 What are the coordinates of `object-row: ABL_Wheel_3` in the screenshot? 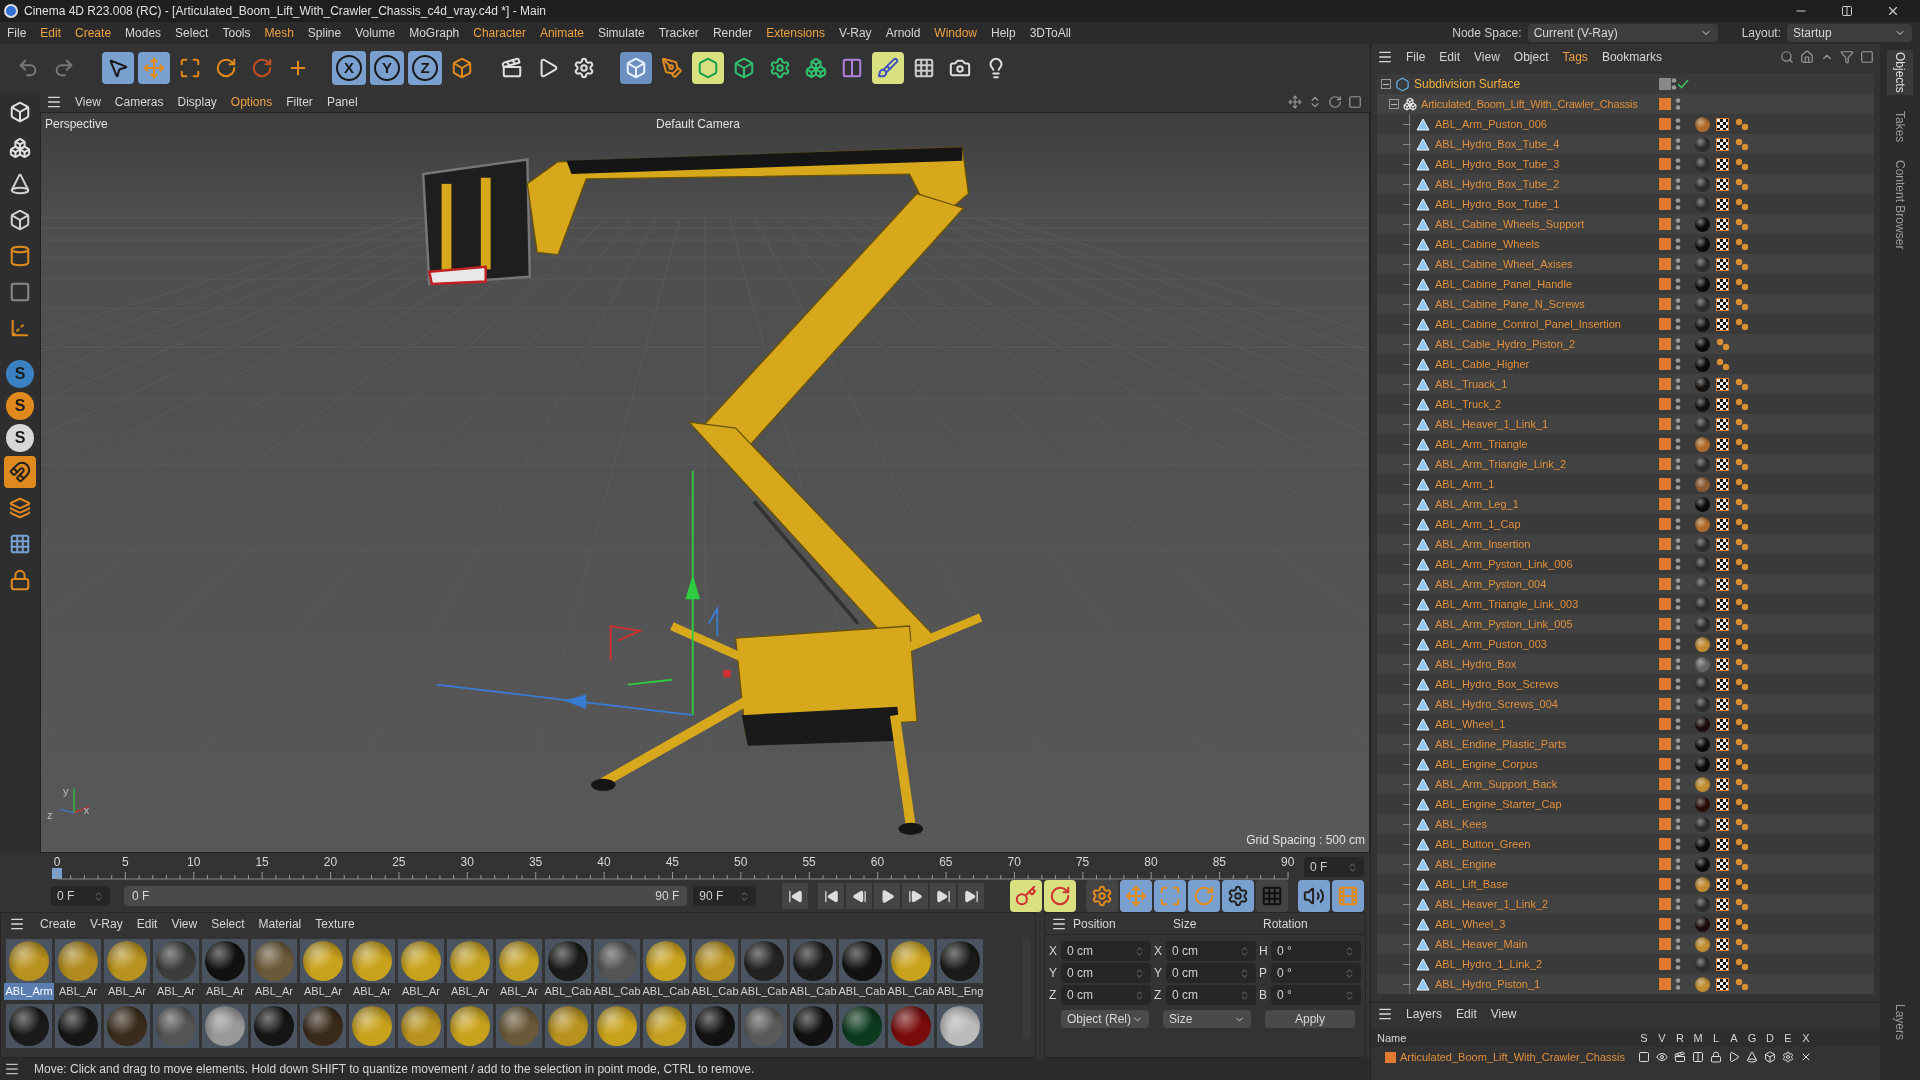 It's located at (1625, 924).